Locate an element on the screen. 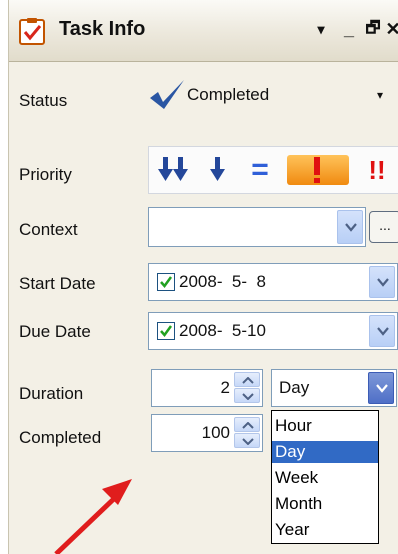 This screenshot has height=554, width=398. duration-decrement-button is located at coordinates (247, 395).